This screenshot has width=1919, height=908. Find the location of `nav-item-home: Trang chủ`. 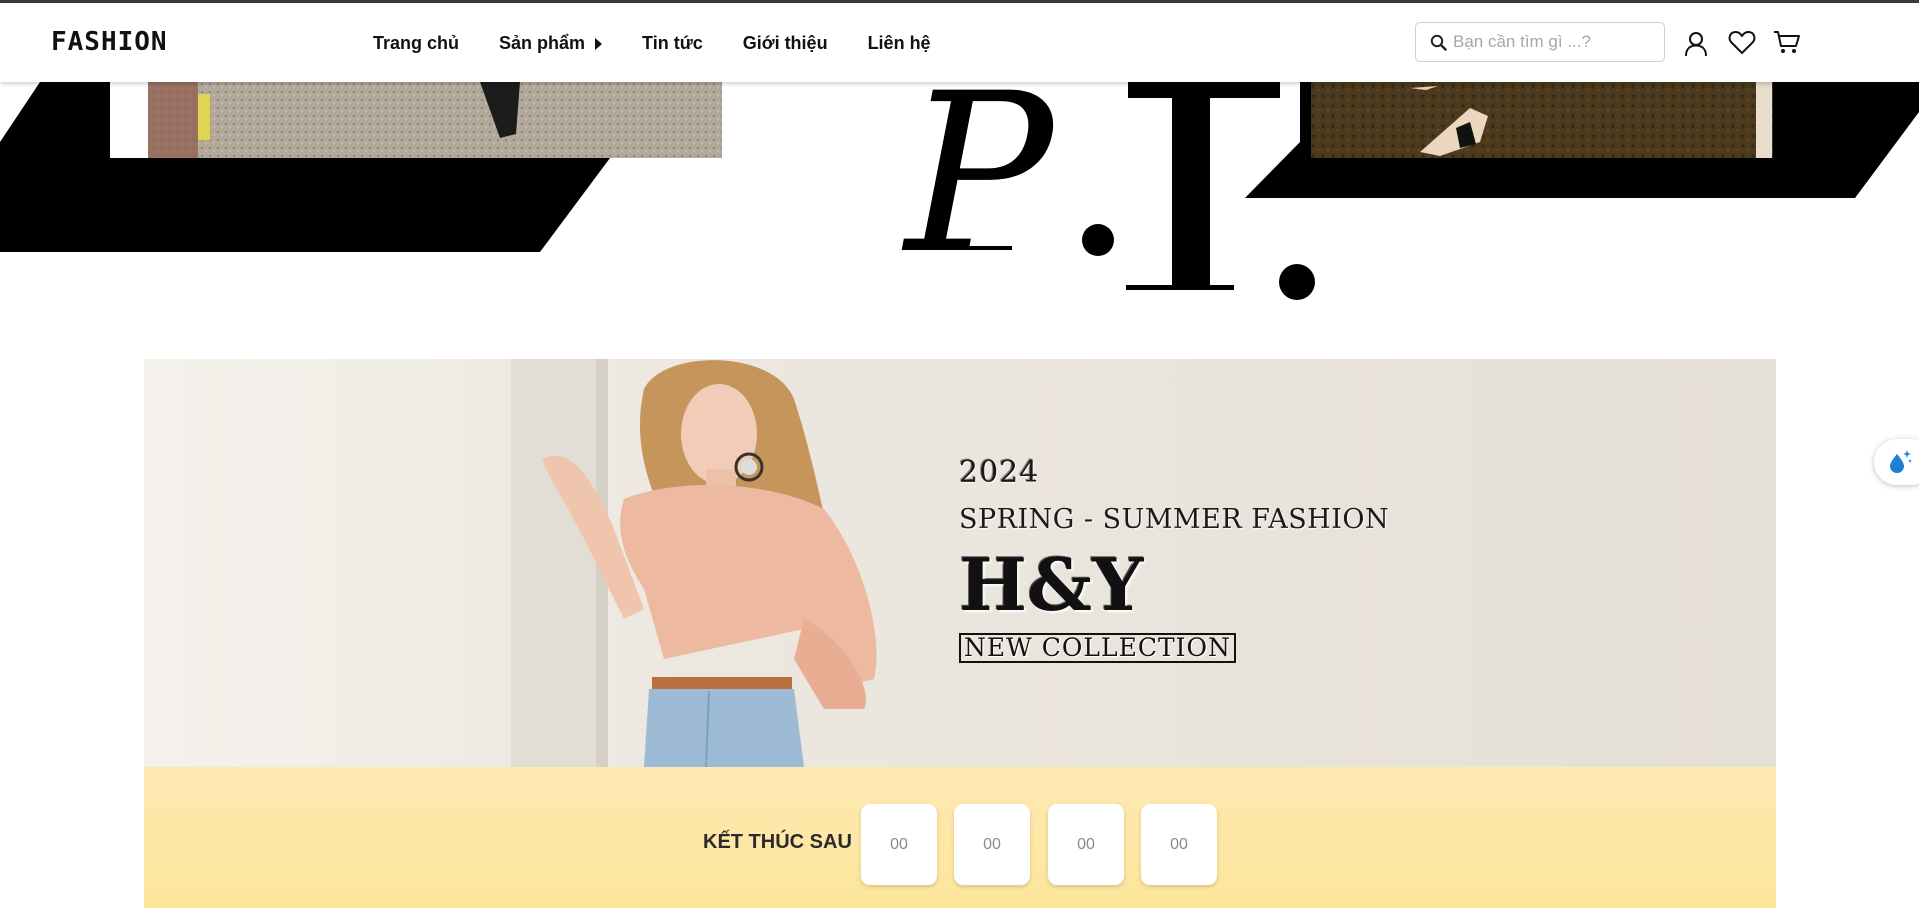

nav-item-home: Trang chủ is located at coordinates (416, 43).